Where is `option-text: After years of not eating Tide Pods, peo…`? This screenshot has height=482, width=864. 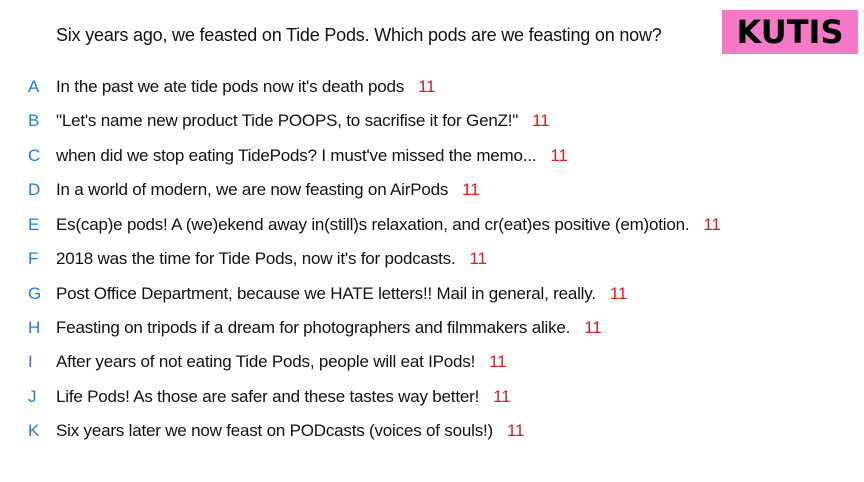 option-text: After years of not eating Tide Pods, peo… is located at coordinates (266, 361).